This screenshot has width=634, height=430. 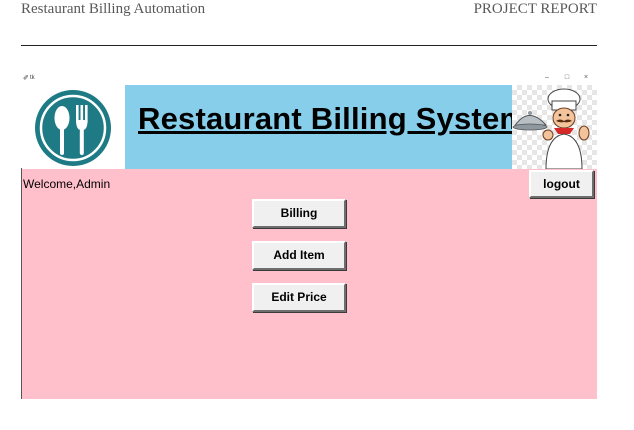 I want to click on window-edge, so click(x=21, y=283).